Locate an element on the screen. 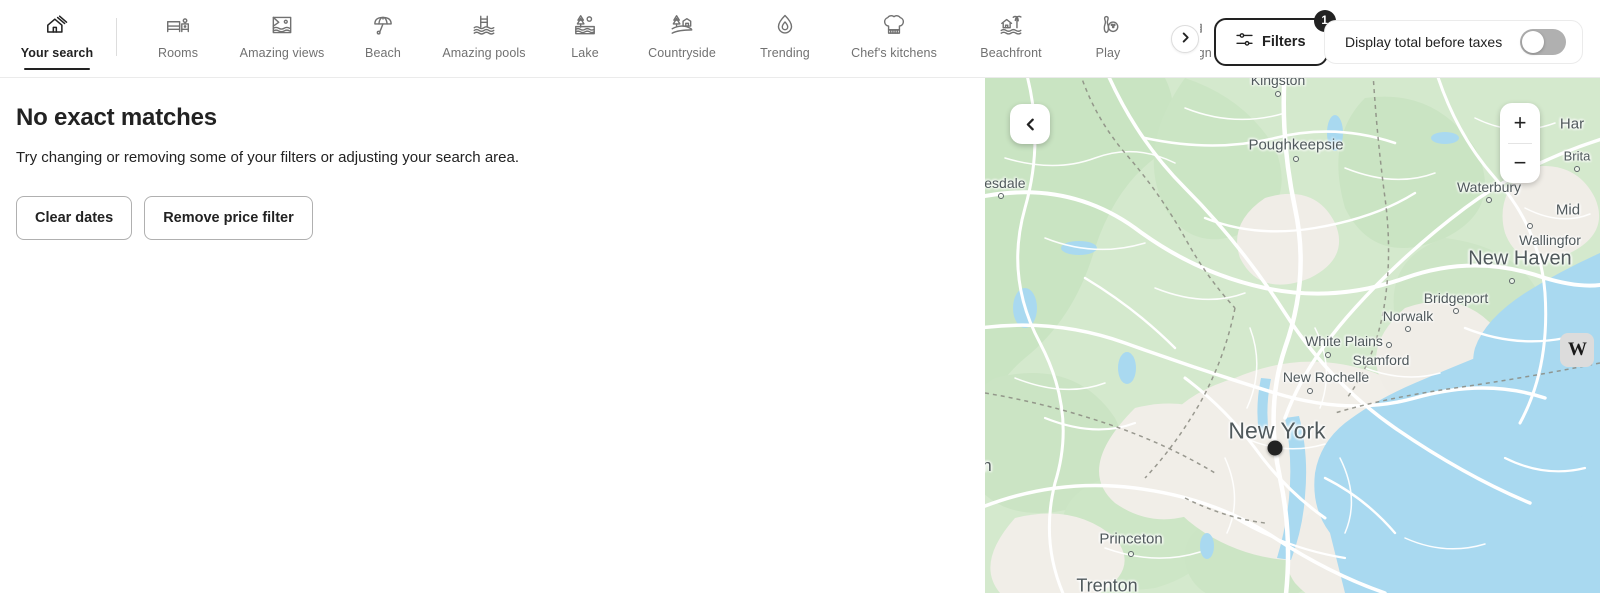  clear-dates-button: Clear dates is located at coordinates (74, 218).